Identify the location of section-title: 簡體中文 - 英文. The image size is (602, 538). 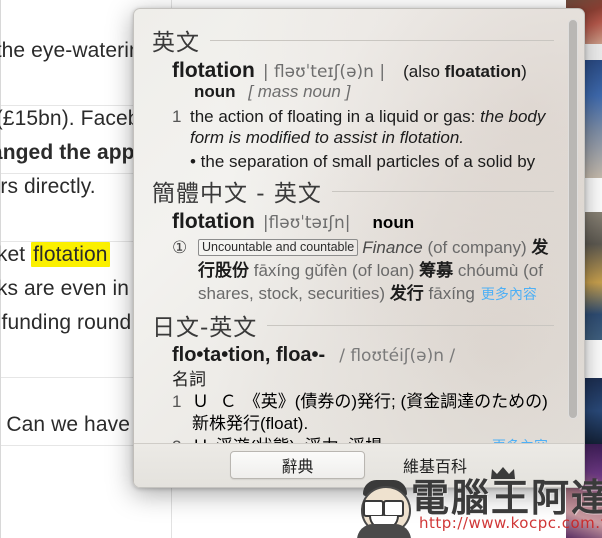
(237, 194).